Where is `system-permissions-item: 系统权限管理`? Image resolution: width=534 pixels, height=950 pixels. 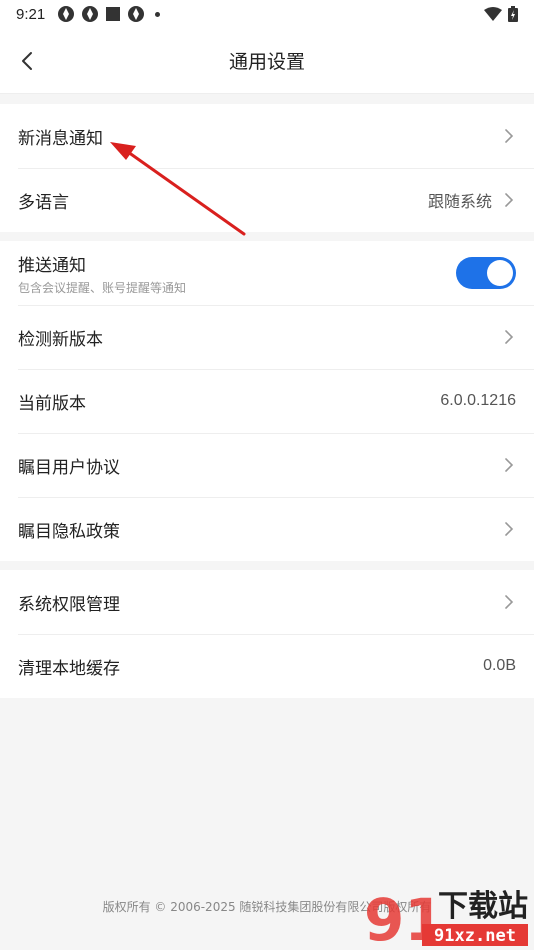
system-permissions-item: 系统权限管理 is located at coordinates (267, 602).